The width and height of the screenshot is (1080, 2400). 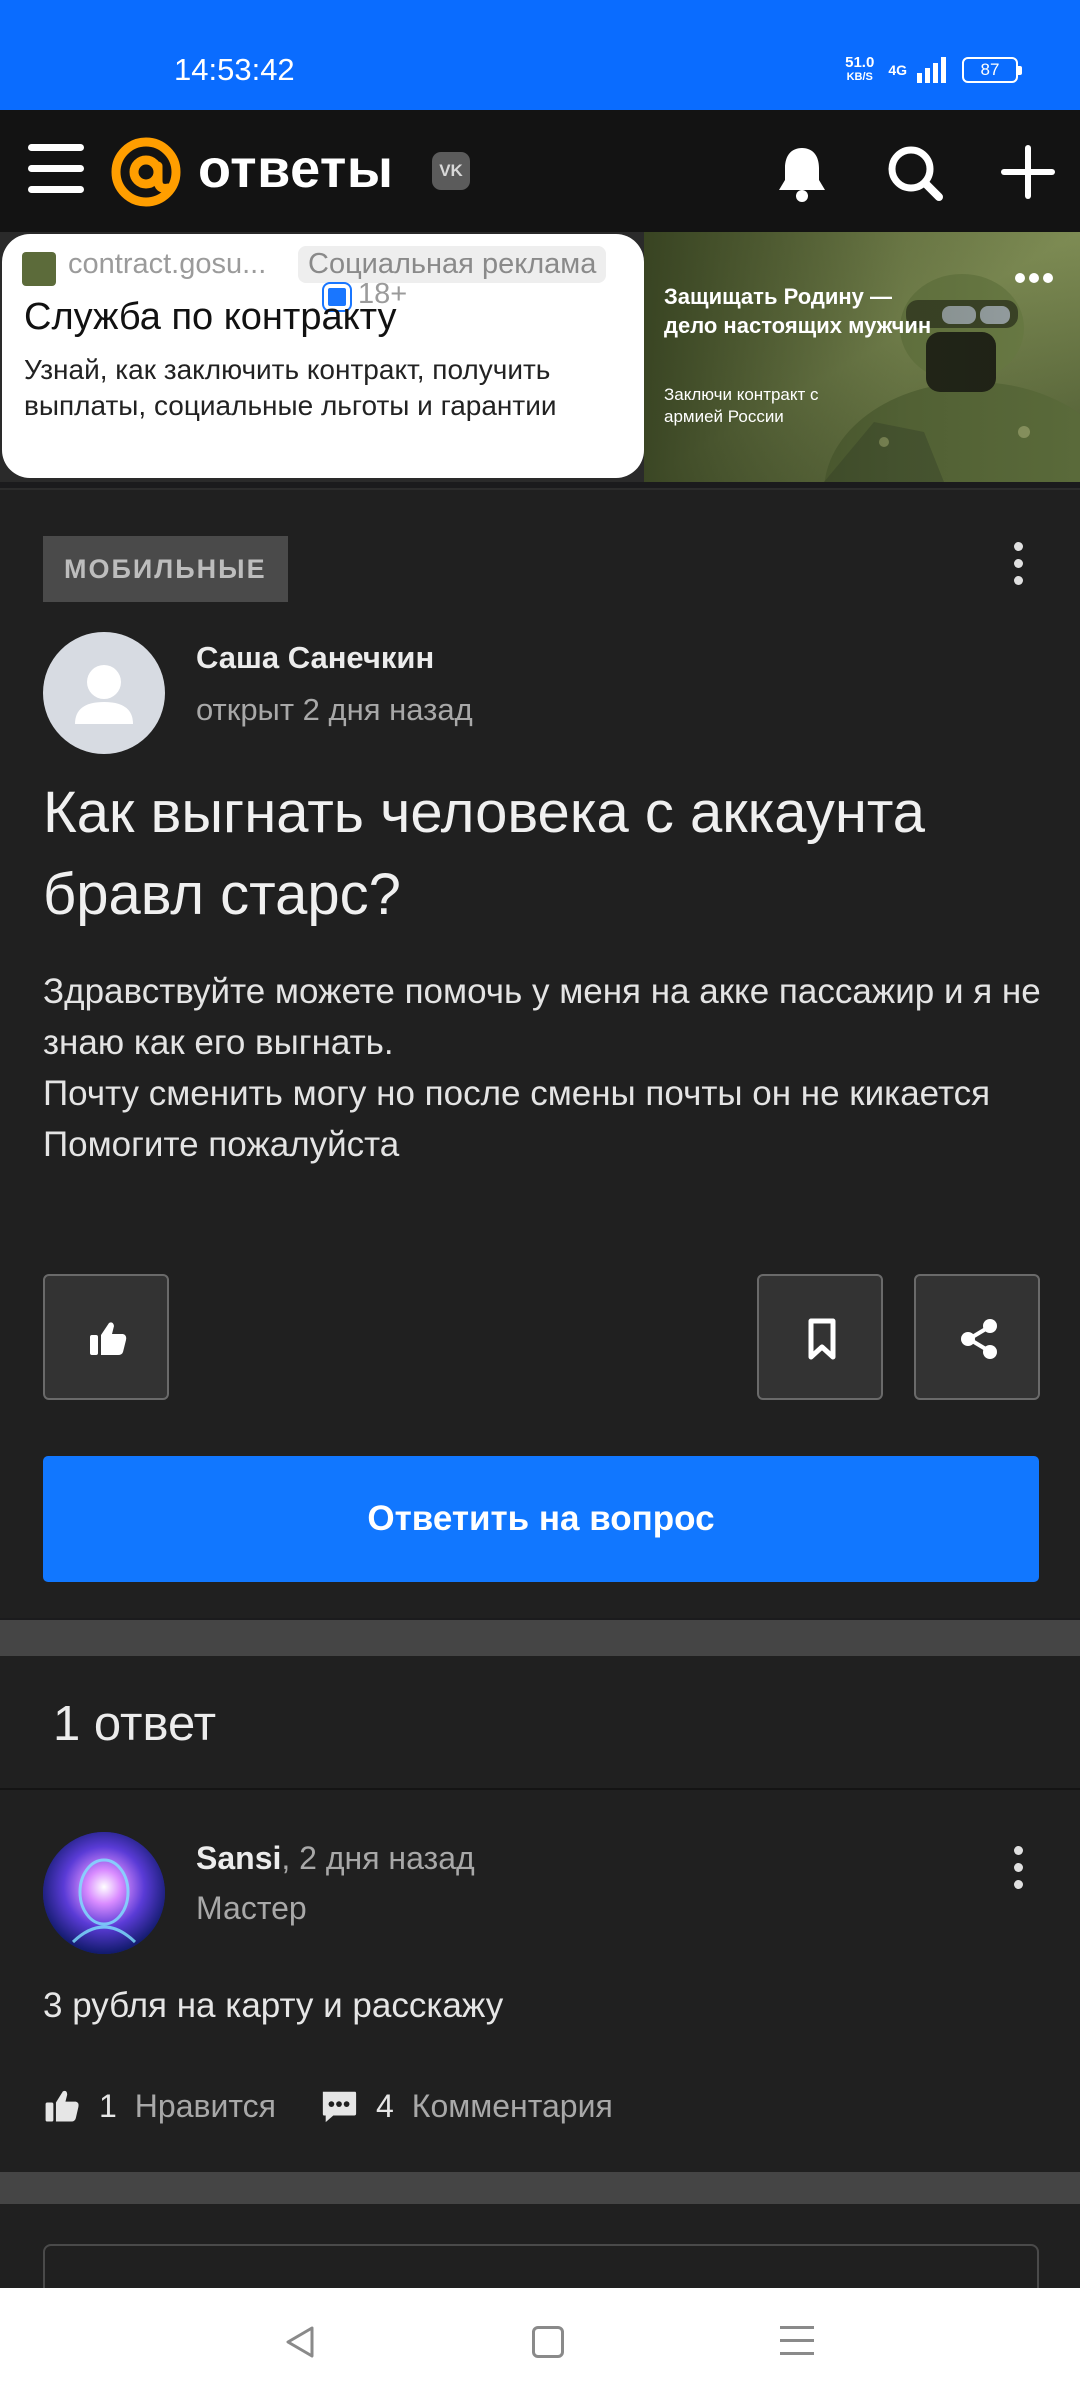 What do you see at coordinates (378, 1858) in the screenshot?
I see `answer-time: , 2 дня назад` at bounding box center [378, 1858].